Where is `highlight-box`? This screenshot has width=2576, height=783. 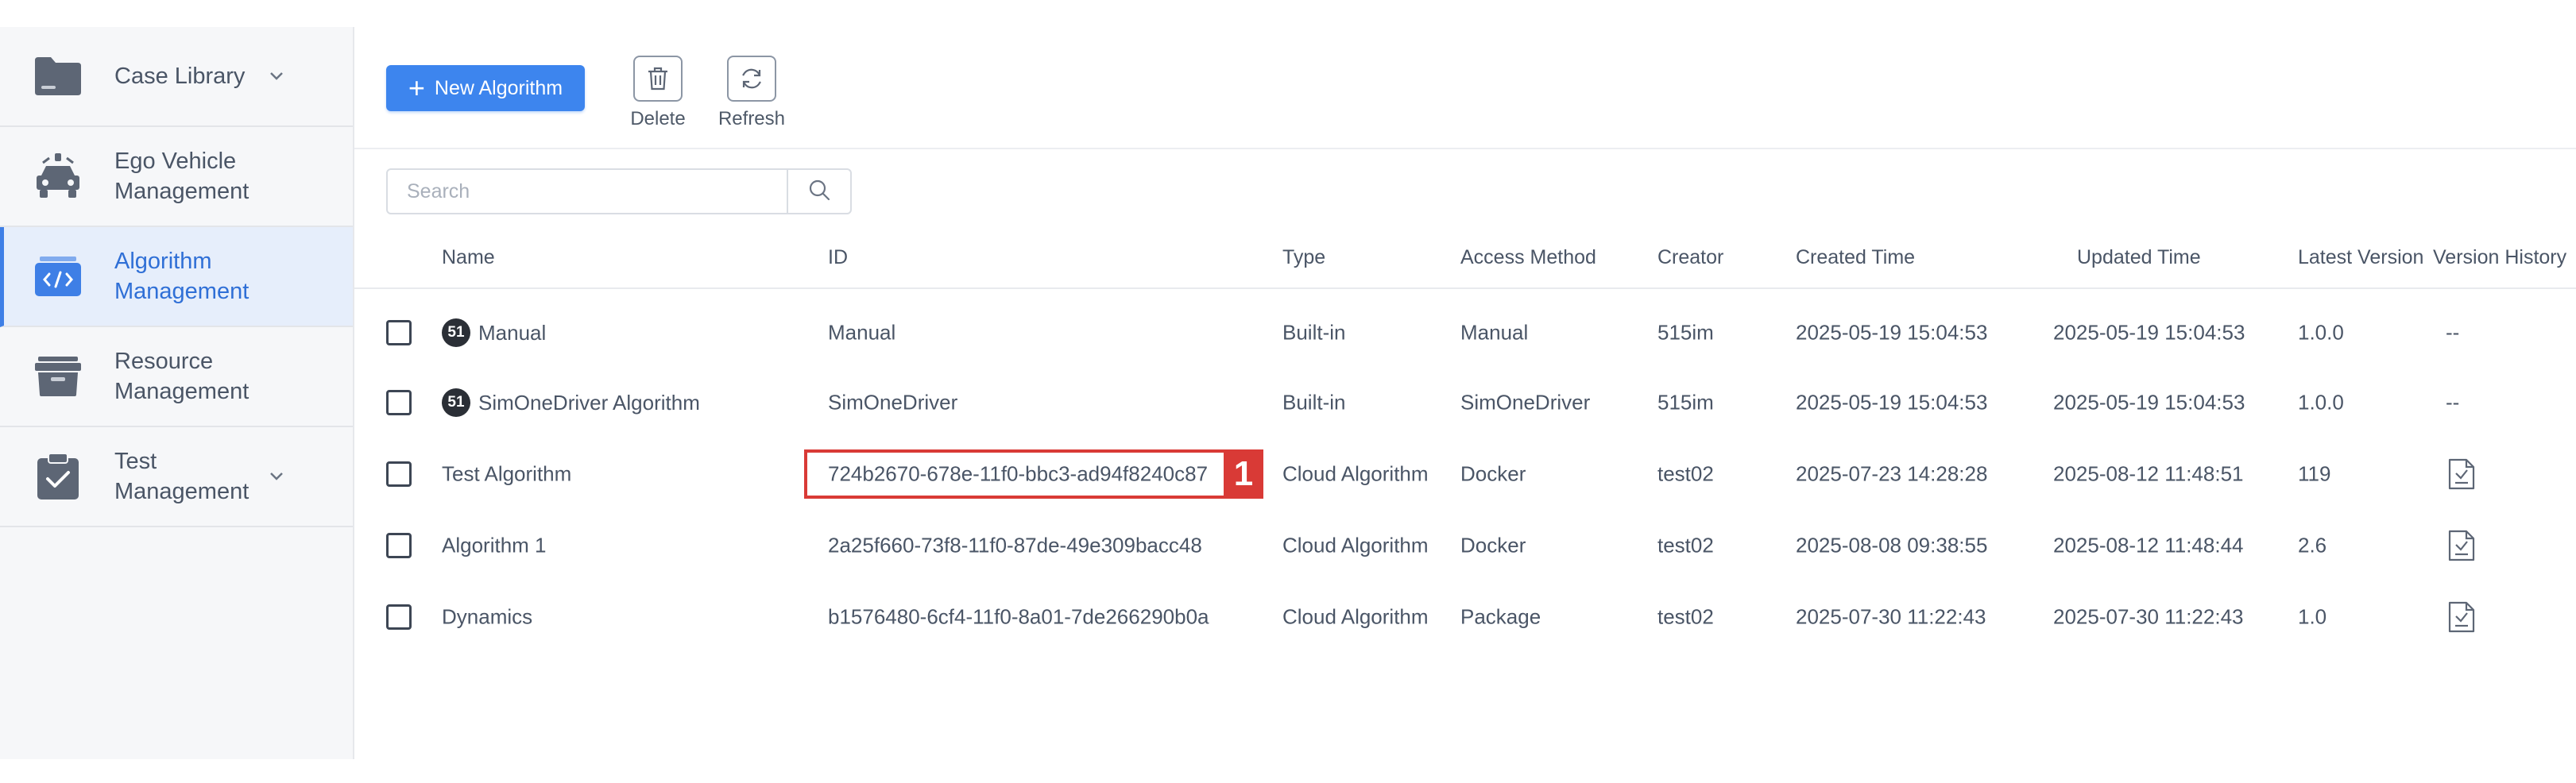
highlight-box is located at coordinates (1033, 474).